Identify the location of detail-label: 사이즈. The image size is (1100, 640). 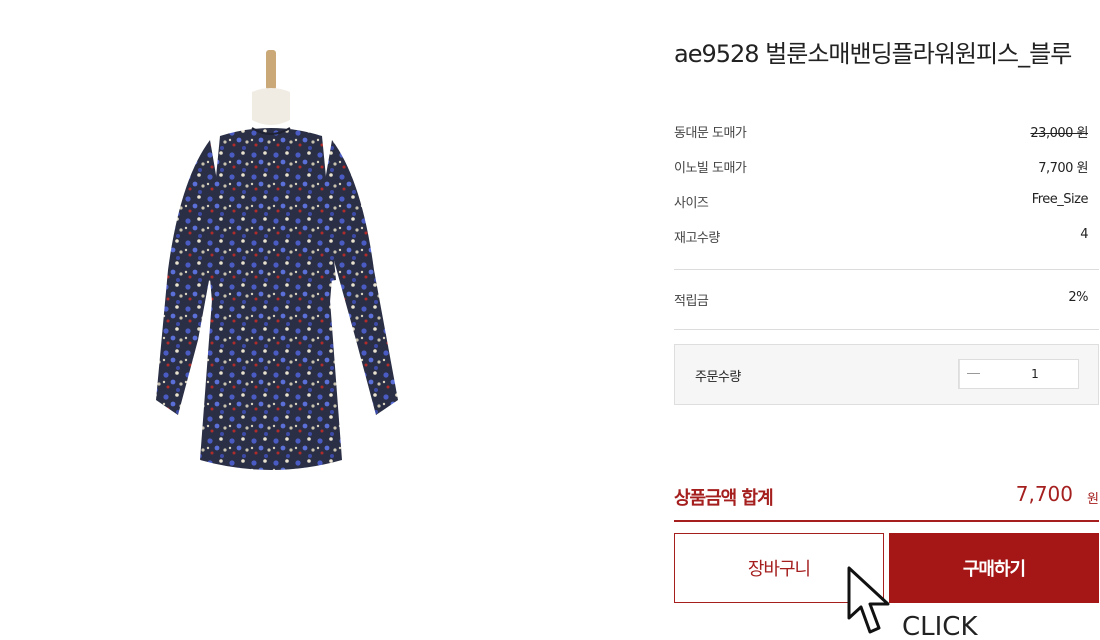
(691, 203).